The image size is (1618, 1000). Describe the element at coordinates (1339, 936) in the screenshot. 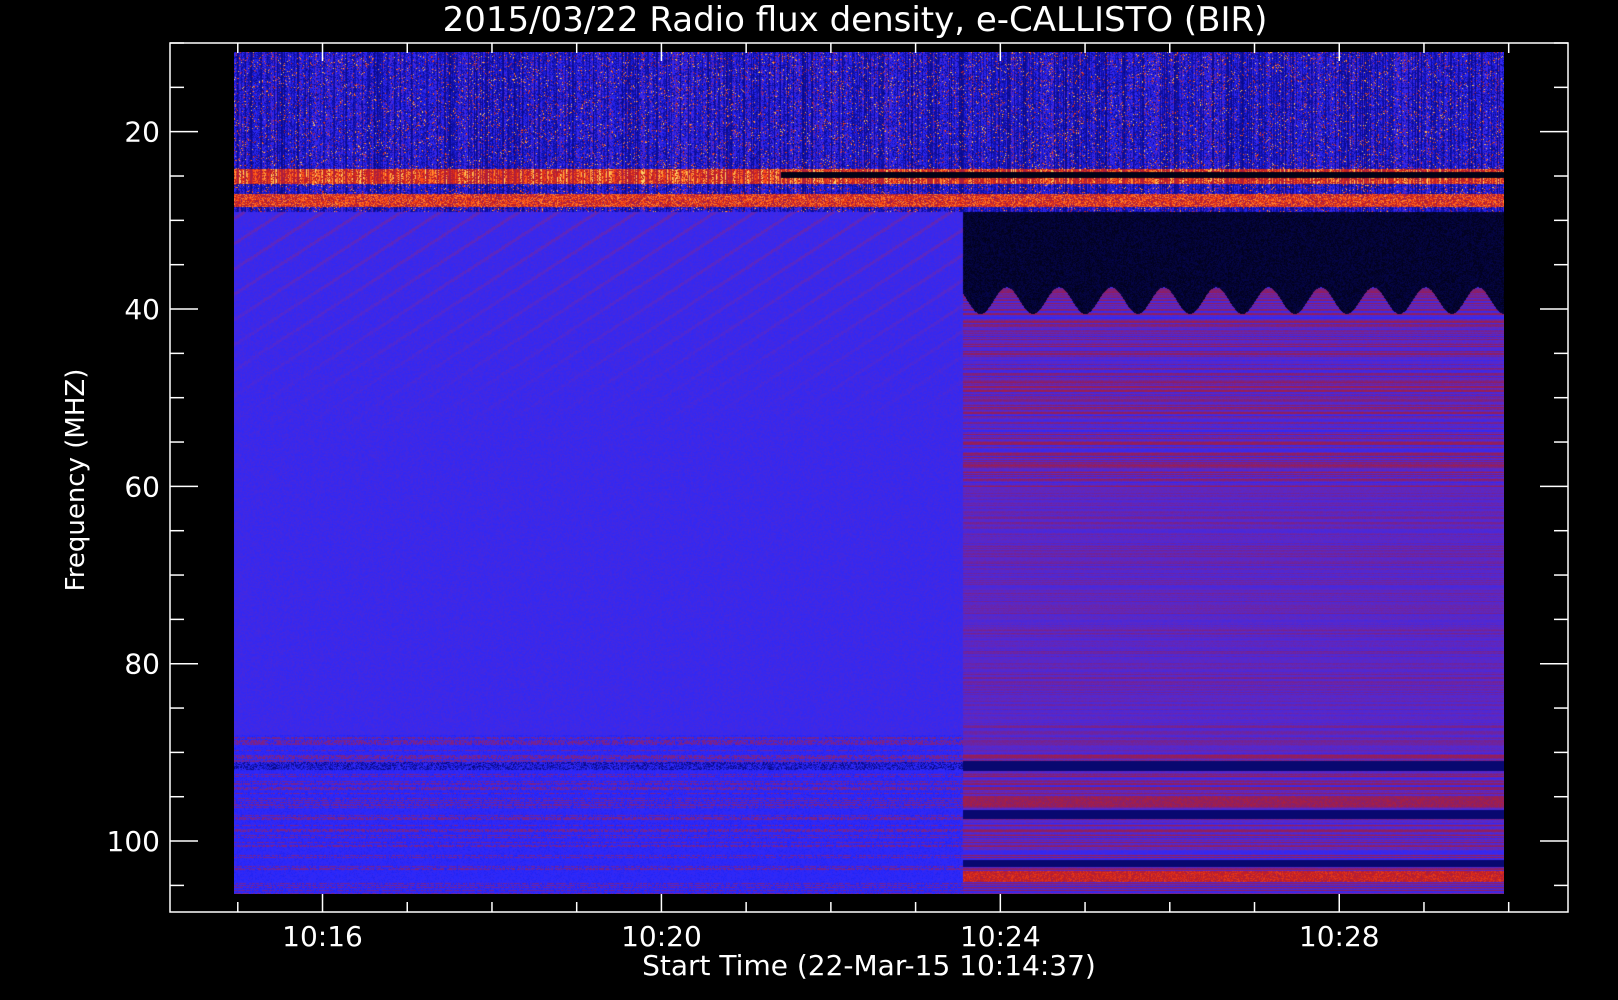

I see `x-tick-label: 10:28` at that location.